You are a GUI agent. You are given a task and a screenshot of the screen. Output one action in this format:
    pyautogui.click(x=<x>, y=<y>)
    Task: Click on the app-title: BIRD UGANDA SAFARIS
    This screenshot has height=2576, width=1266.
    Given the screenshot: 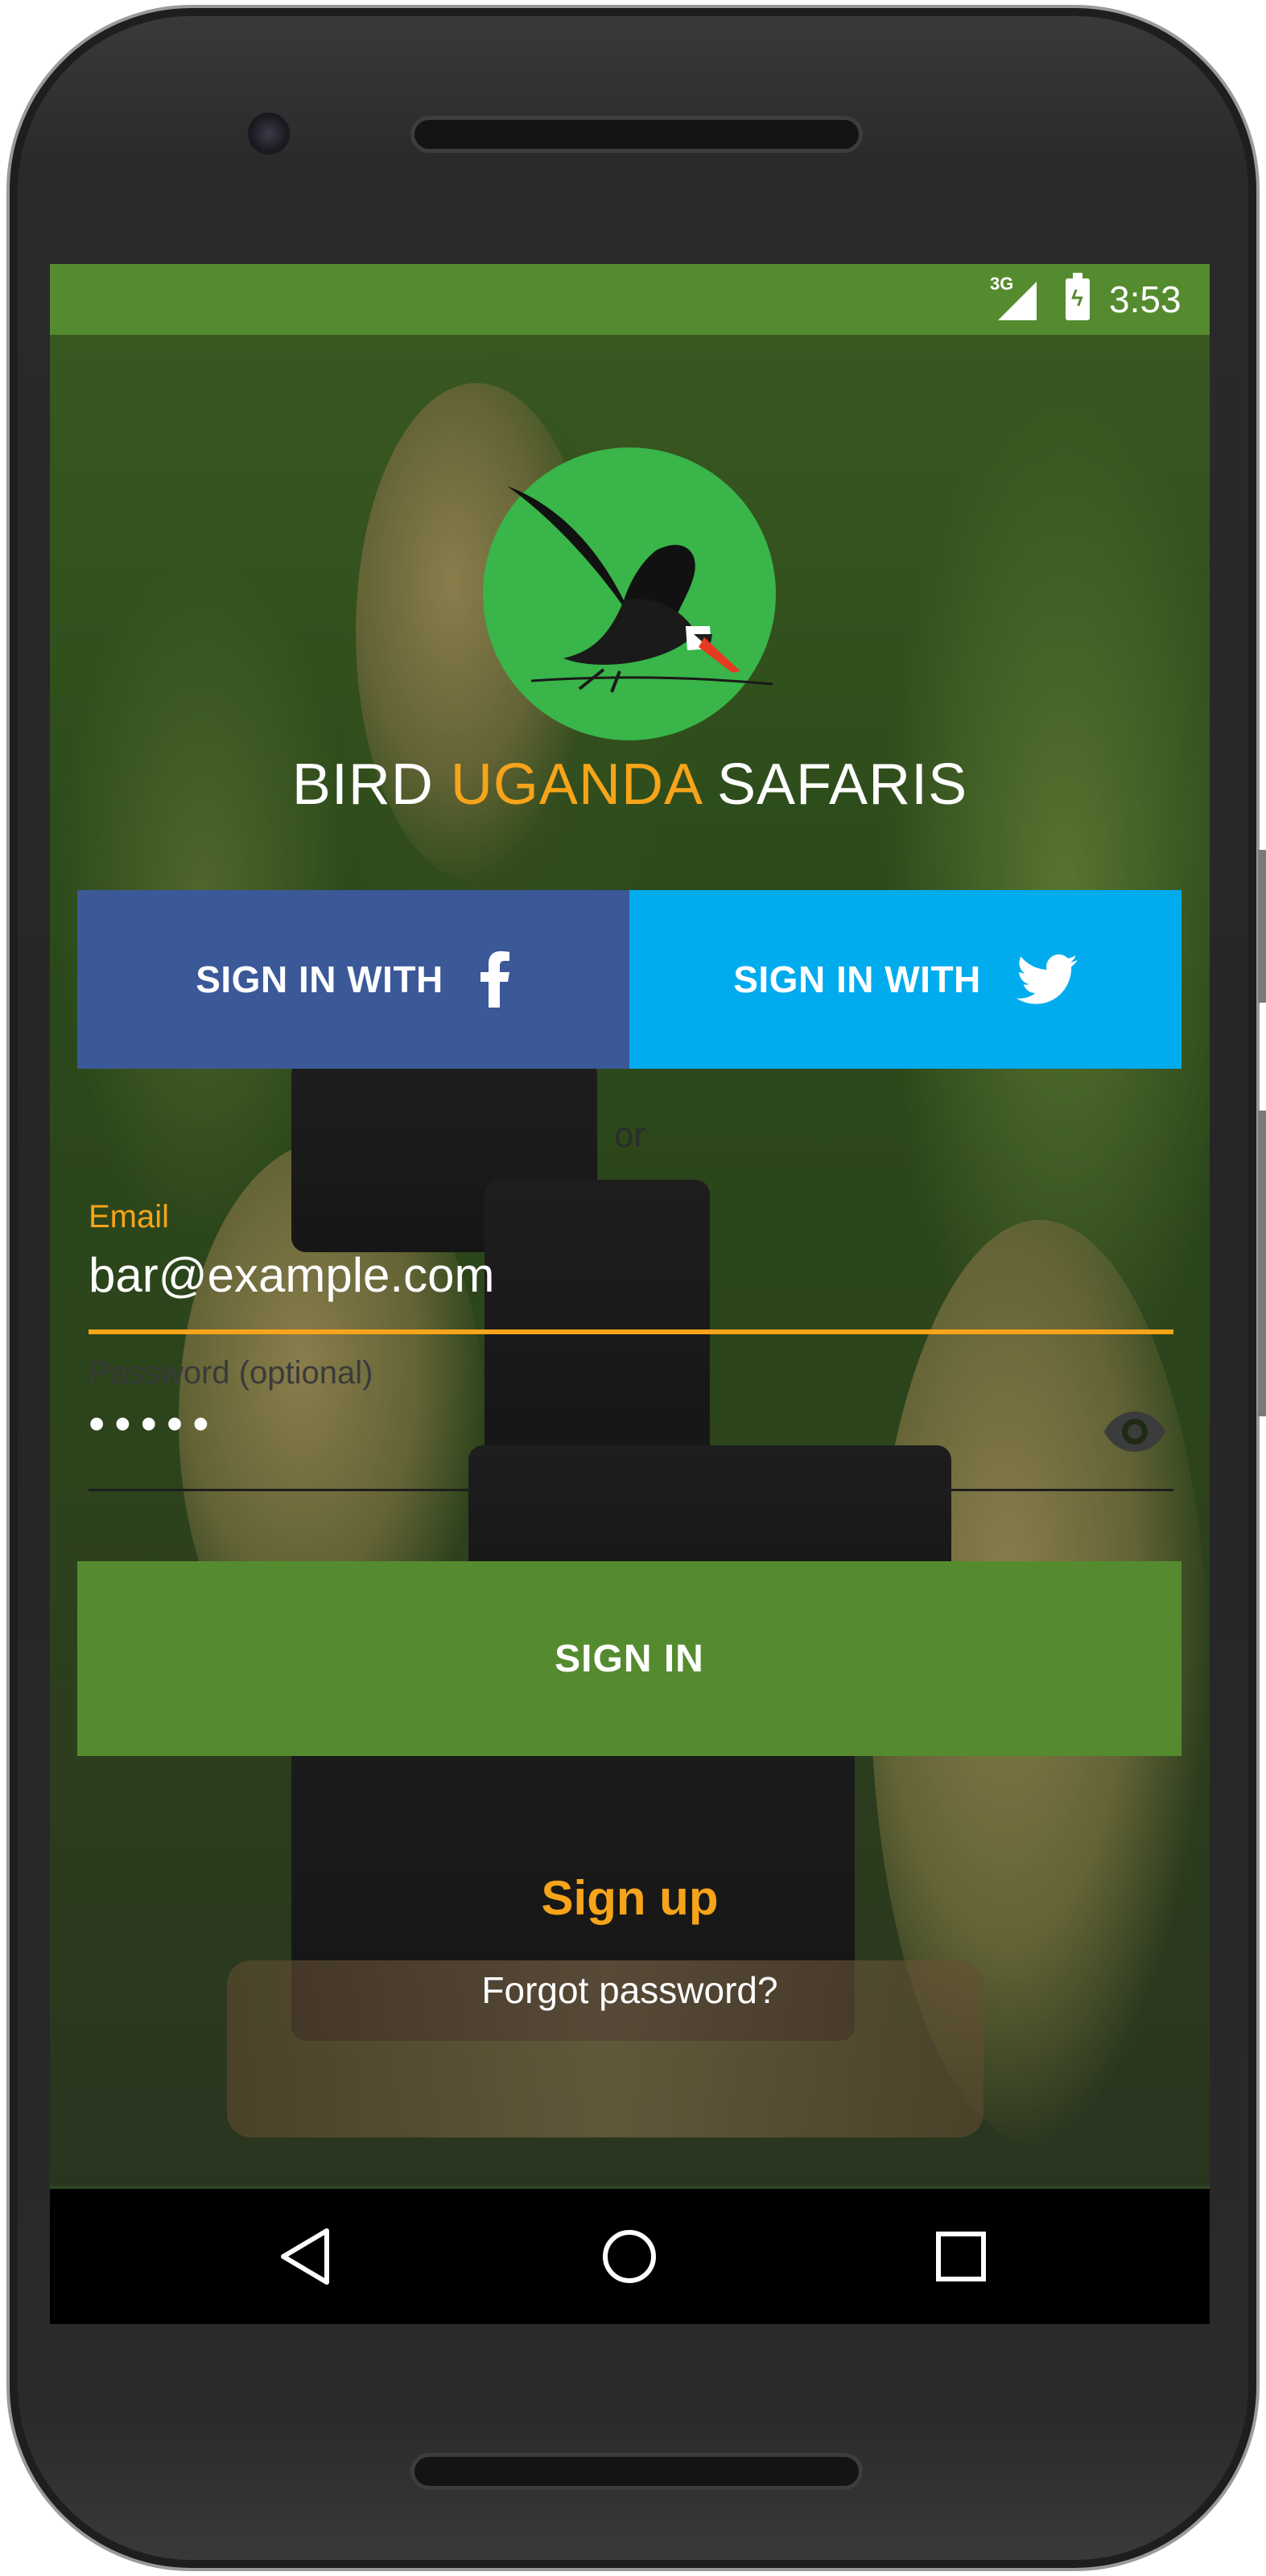 What is the action you would take?
    pyautogui.click(x=629, y=784)
    